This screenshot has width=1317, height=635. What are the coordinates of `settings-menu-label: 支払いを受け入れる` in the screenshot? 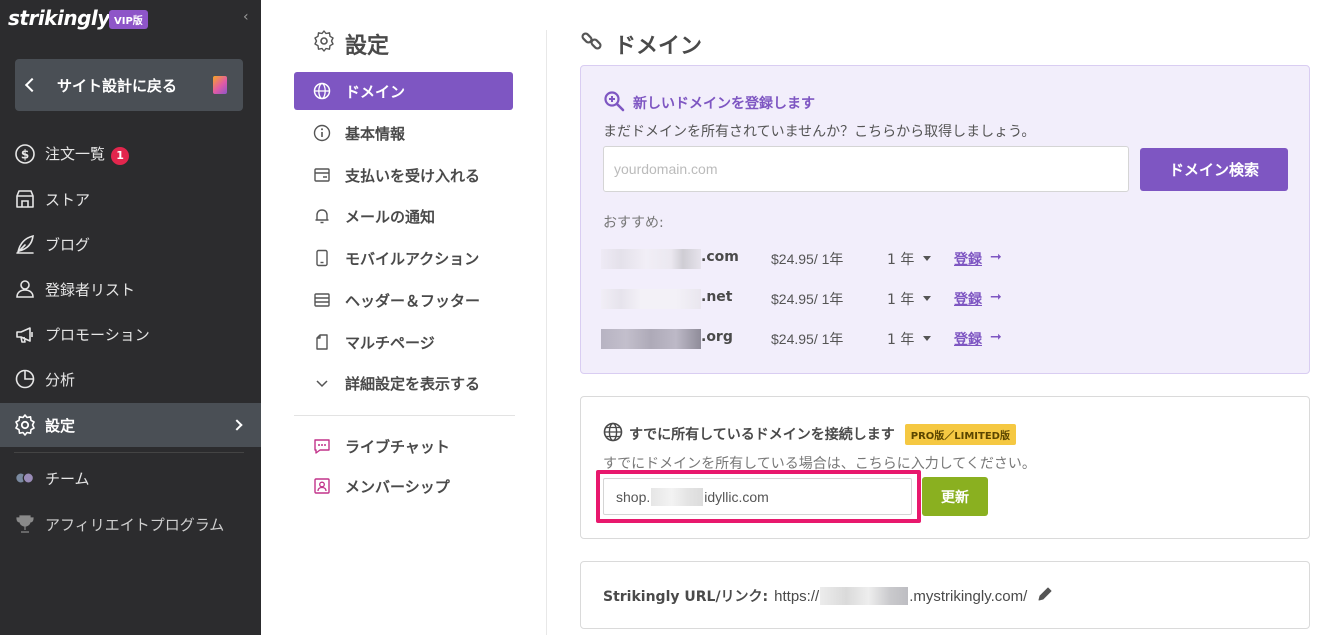 It's located at (413, 175).